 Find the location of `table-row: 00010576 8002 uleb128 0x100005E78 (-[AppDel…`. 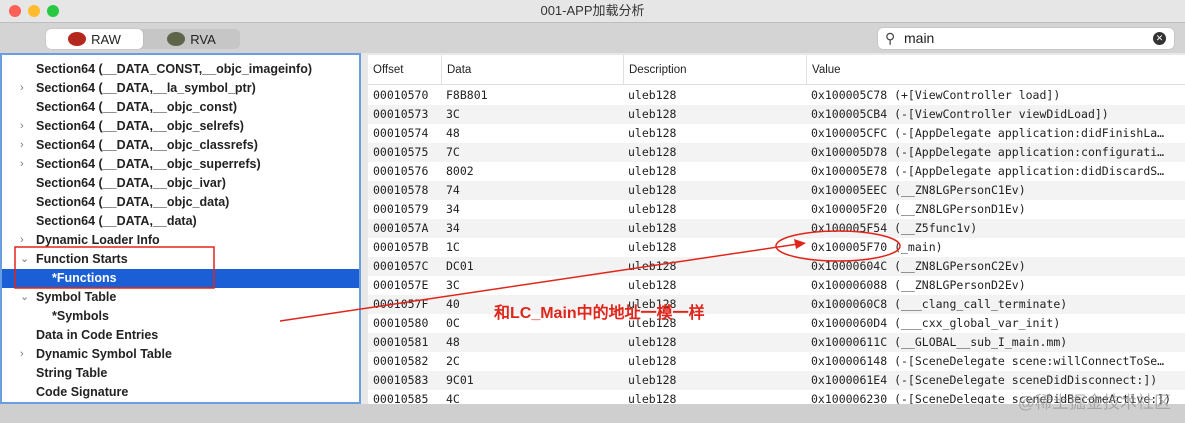

table-row: 00010576 8002 uleb128 0x100005E78 (-[AppDel… is located at coordinates (776, 171).